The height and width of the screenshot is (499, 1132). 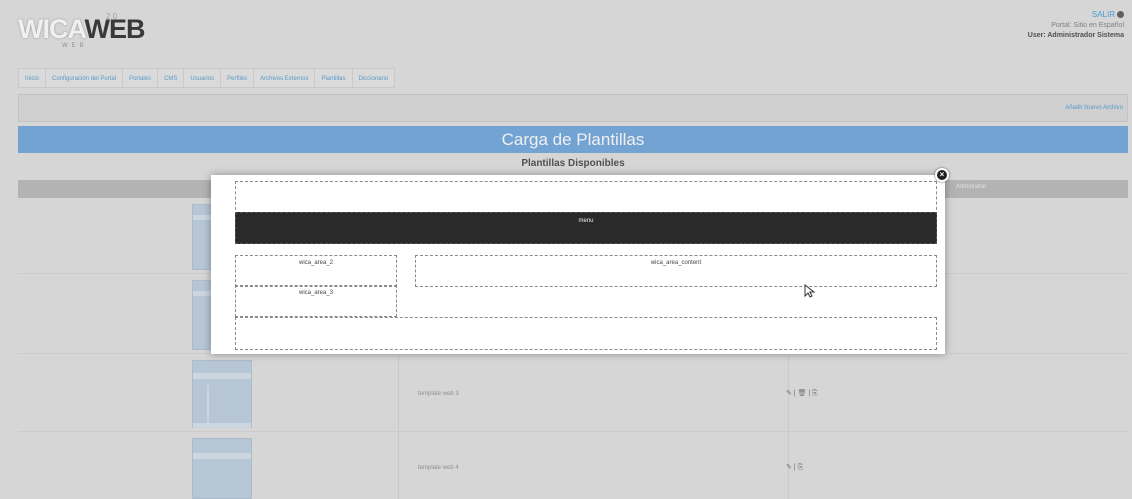 What do you see at coordinates (586, 228) in the screenshot?
I see `area-menu: menu` at bounding box center [586, 228].